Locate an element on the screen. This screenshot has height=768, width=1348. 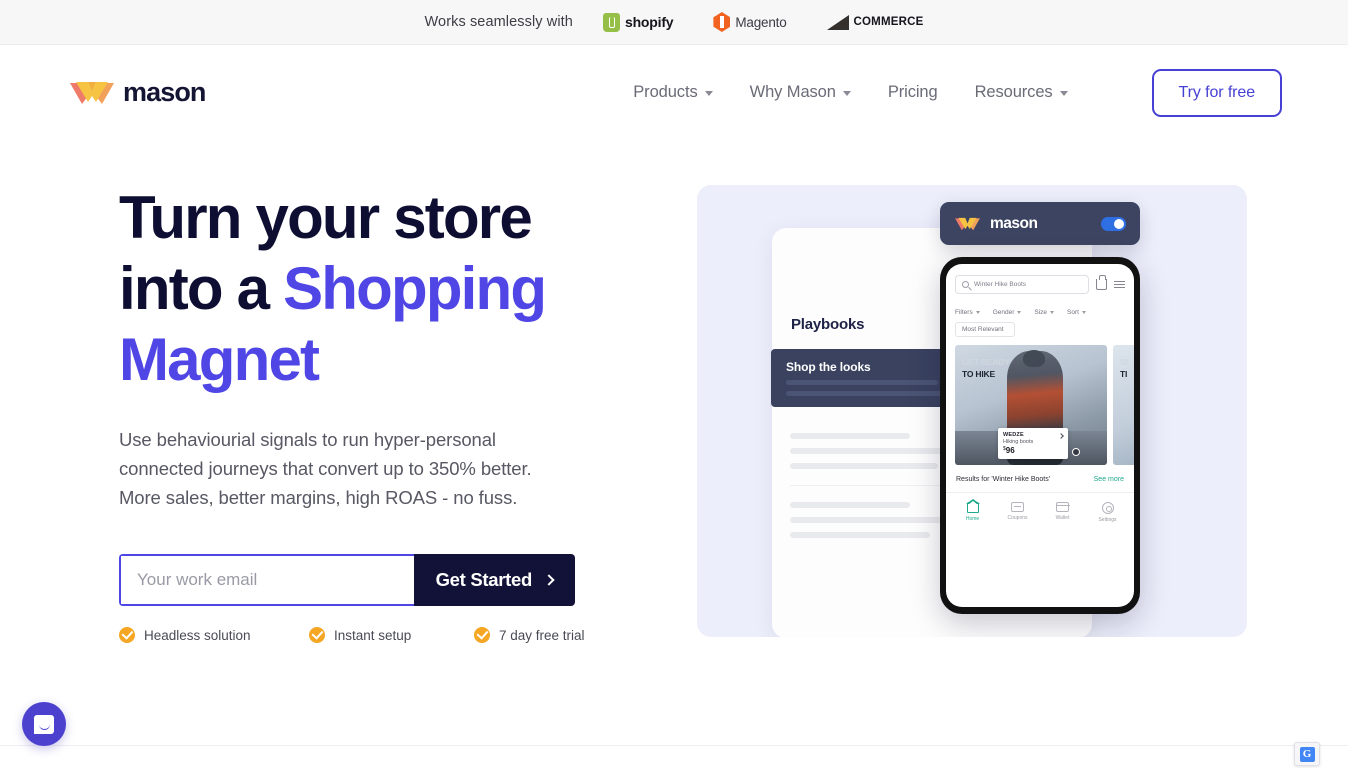
google-translate-widget: G is located at coordinates (1307, 754).